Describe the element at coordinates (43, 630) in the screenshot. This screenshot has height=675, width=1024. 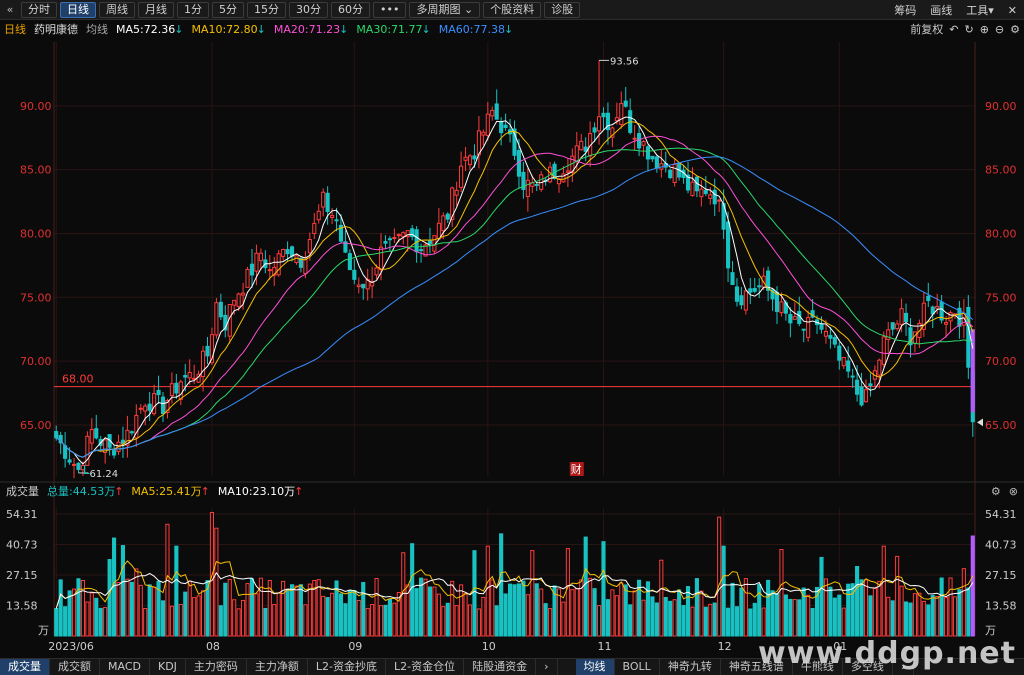
I see `volume-unit-left: 万` at that location.